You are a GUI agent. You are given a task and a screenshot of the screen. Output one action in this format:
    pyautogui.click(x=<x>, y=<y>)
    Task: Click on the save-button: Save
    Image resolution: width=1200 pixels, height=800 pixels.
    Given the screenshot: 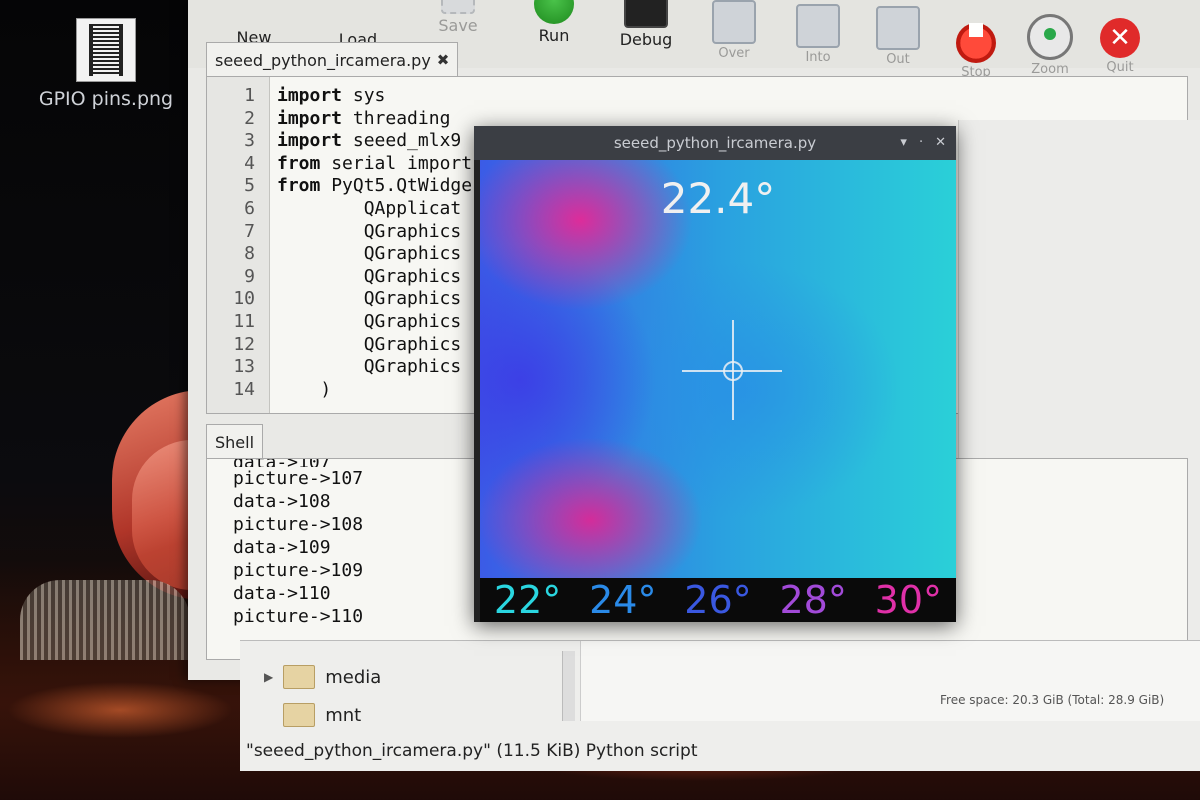 What is the action you would take?
    pyautogui.click(x=458, y=17)
    